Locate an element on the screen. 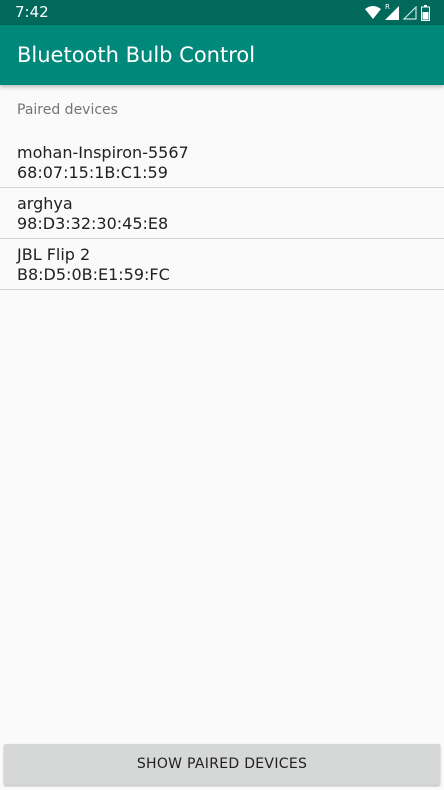 Image resolution: width=444 pixels, height=790 pixels. app-bar: Bluetooth Bulb Control is located at coordinates (222, 55).